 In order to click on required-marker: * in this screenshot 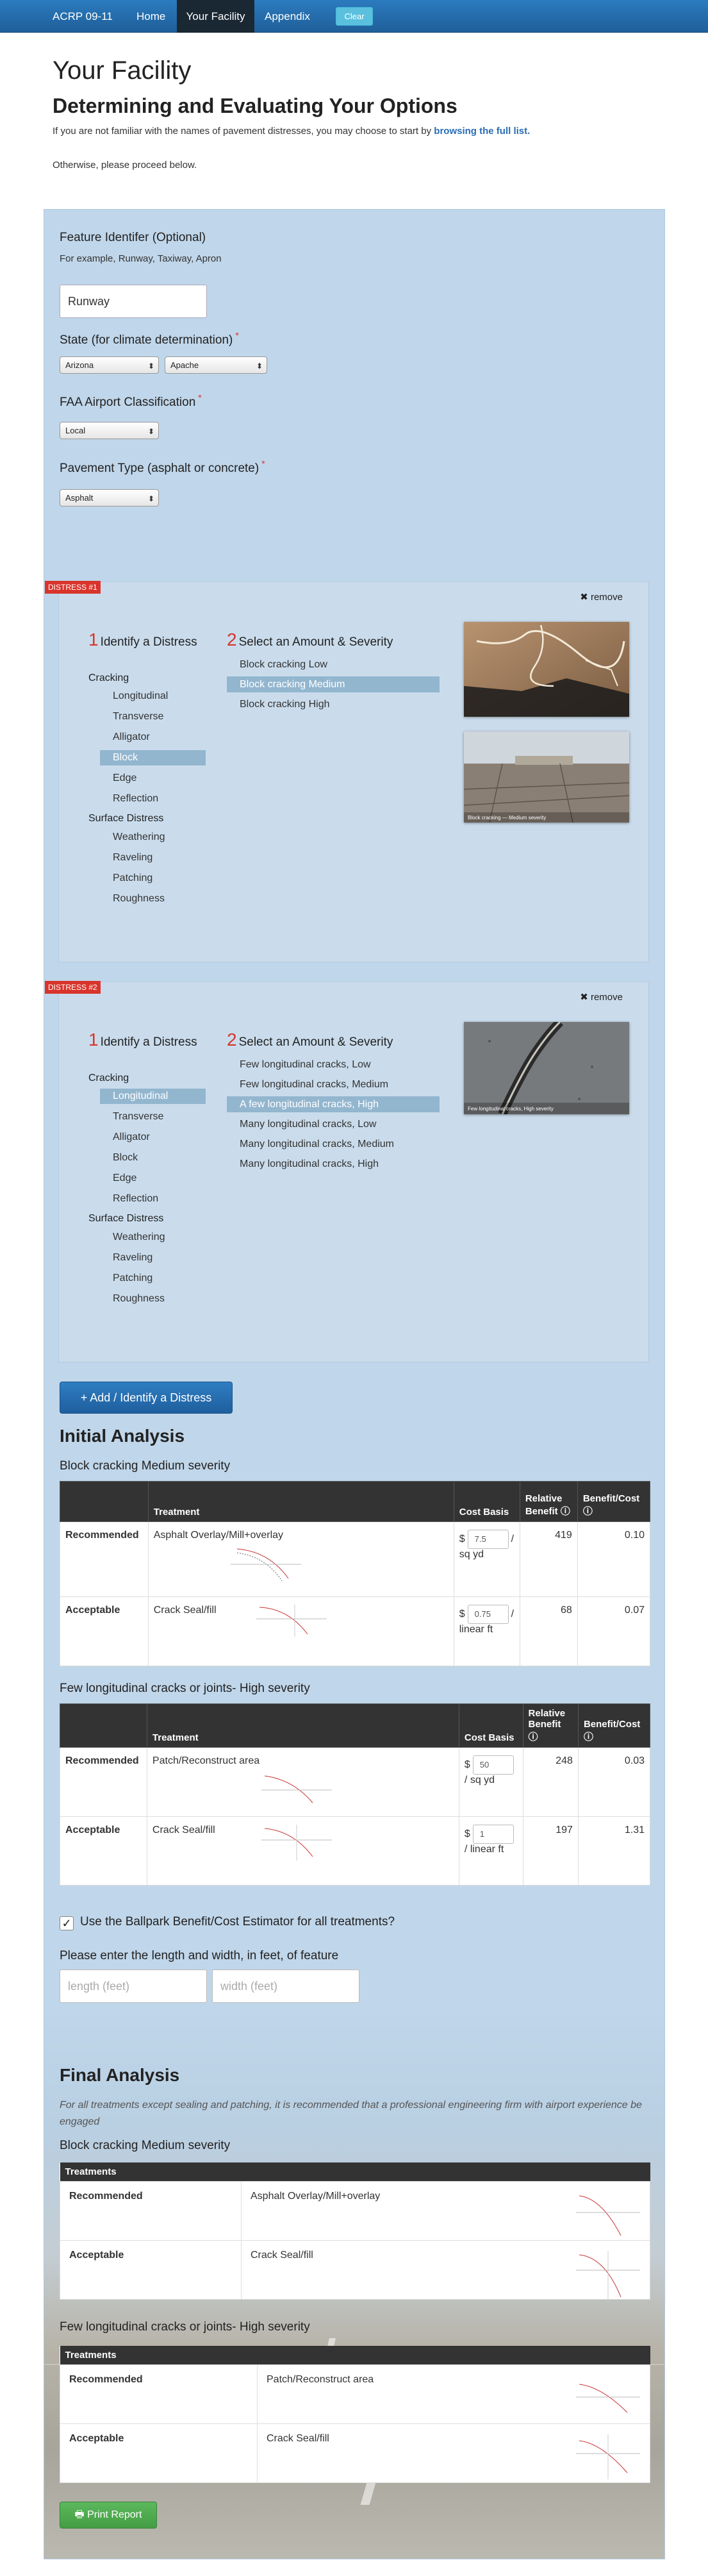, I will do `click(237, 335)`.